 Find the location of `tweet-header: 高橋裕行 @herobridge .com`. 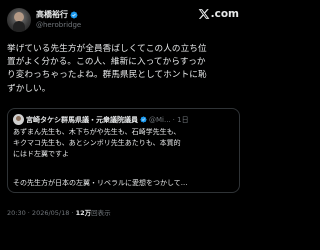

tweet-header: 高橋裕行 @herobridge .com is located at coordinates (123, 21).